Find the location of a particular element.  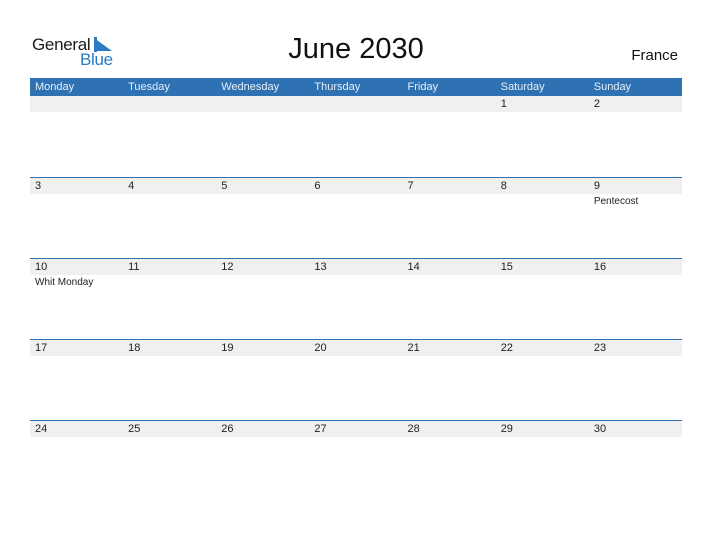

day-number: 10 is located at coordinates (41, 267).